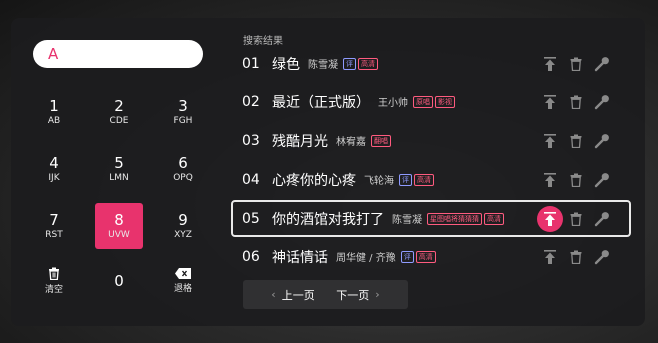 The width and height of the screenshot is (658, 343). I want to click on song-title: 残酷月光, so click(300, 141).